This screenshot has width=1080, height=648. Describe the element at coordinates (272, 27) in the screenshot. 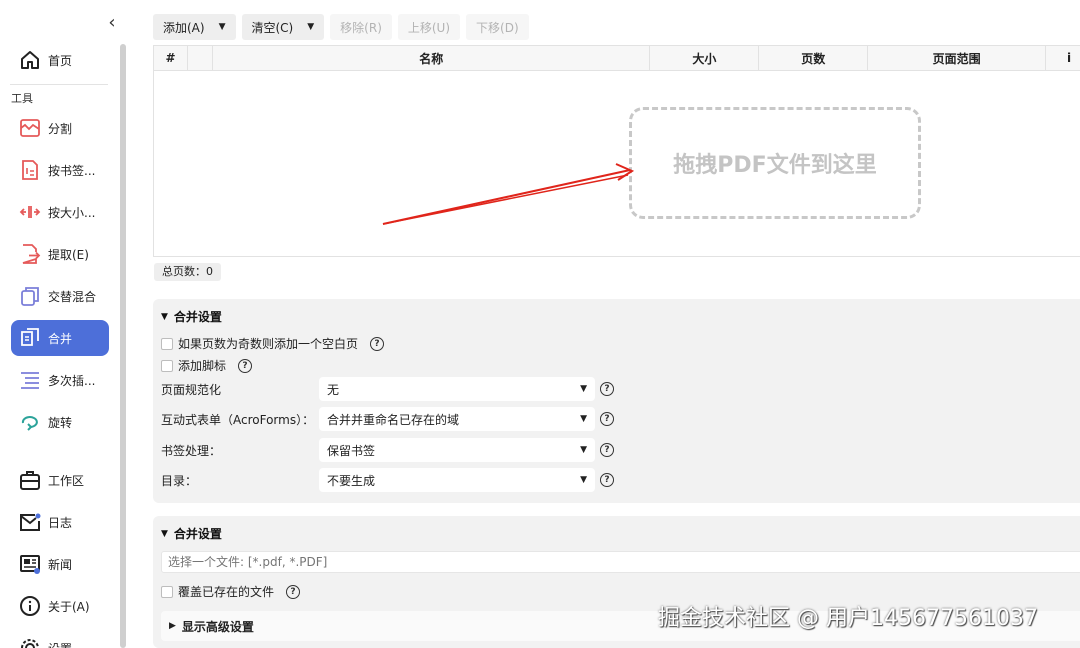

I see `clear-button-label: 清空(C)` at that location.